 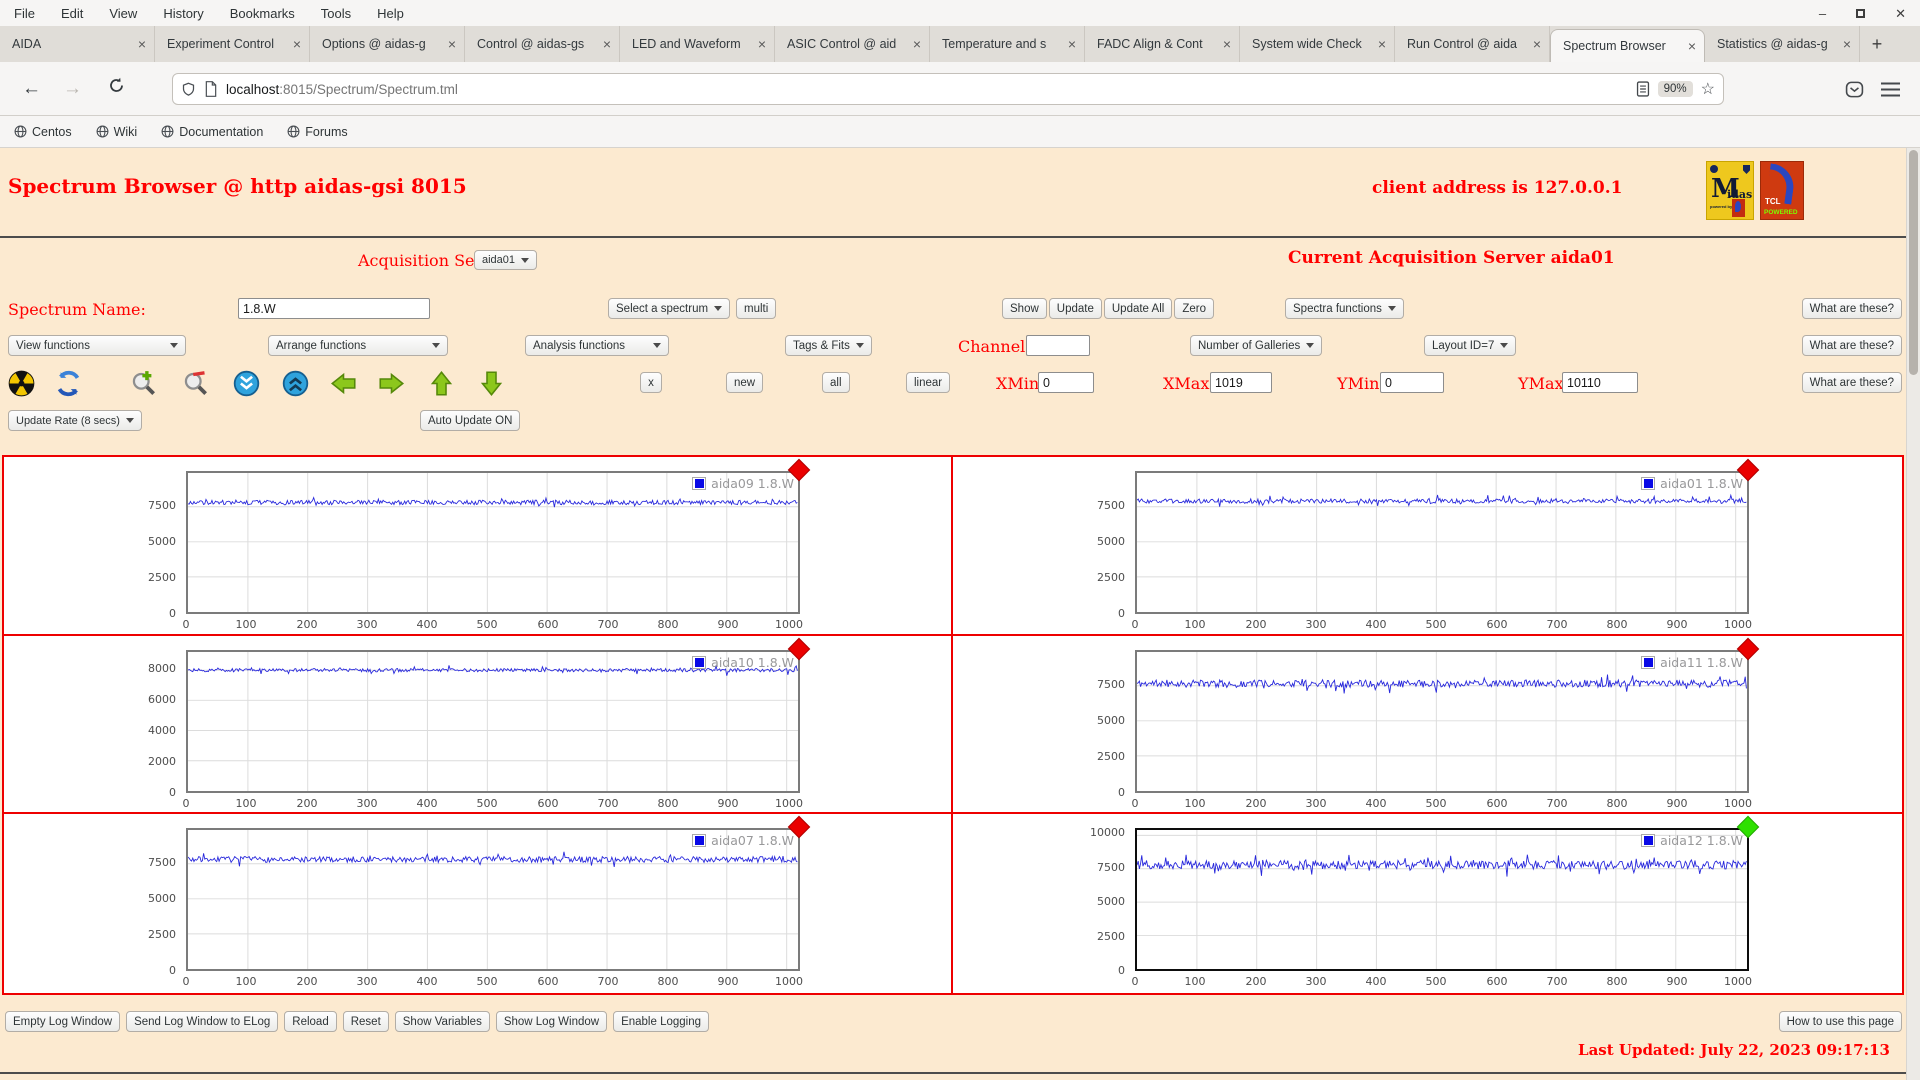 What do you see at coordinates (1822, 13) in the screenshot?
I see `minimize-icon: –` at bounding box center [1822, 13].